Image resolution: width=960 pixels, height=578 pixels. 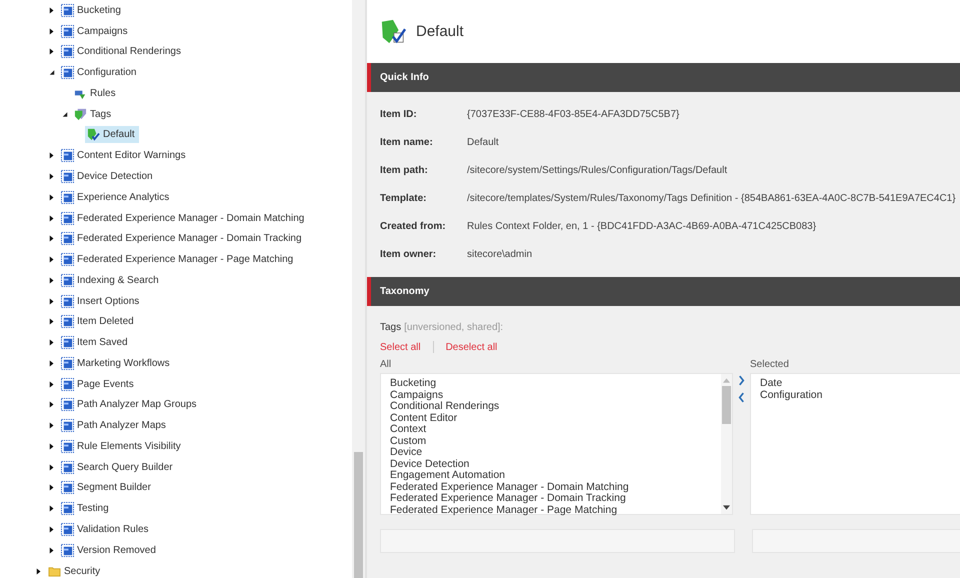 I want to click on chevron-right-icon, so click(x=741, y=380).